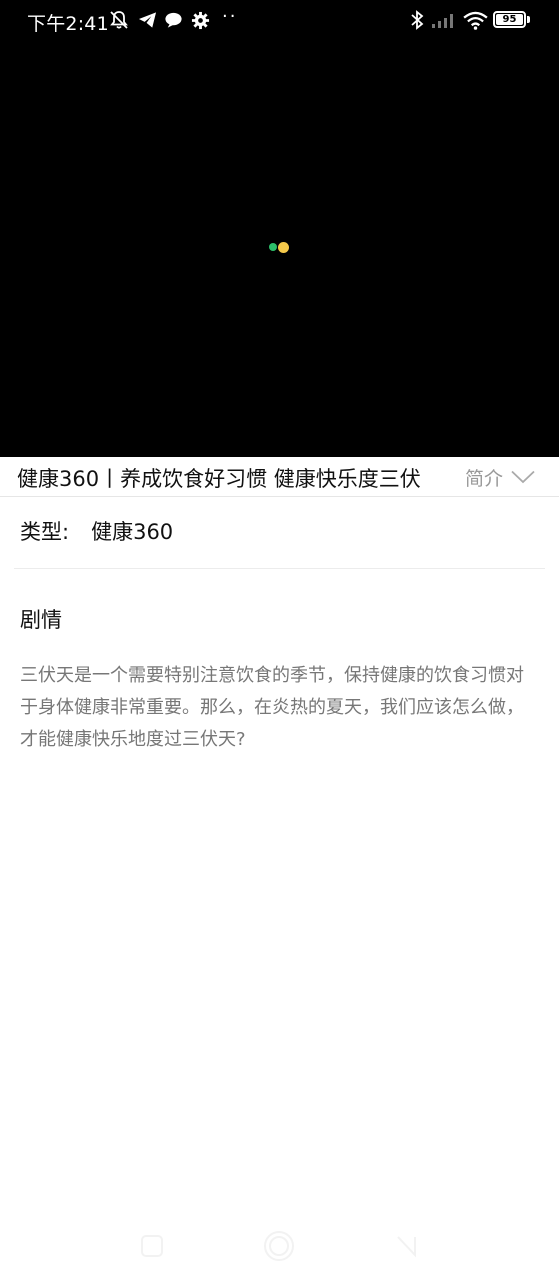 This screenshot has height=1280, width=559. I want to click on type-value: 健康360, so click(132, 532).